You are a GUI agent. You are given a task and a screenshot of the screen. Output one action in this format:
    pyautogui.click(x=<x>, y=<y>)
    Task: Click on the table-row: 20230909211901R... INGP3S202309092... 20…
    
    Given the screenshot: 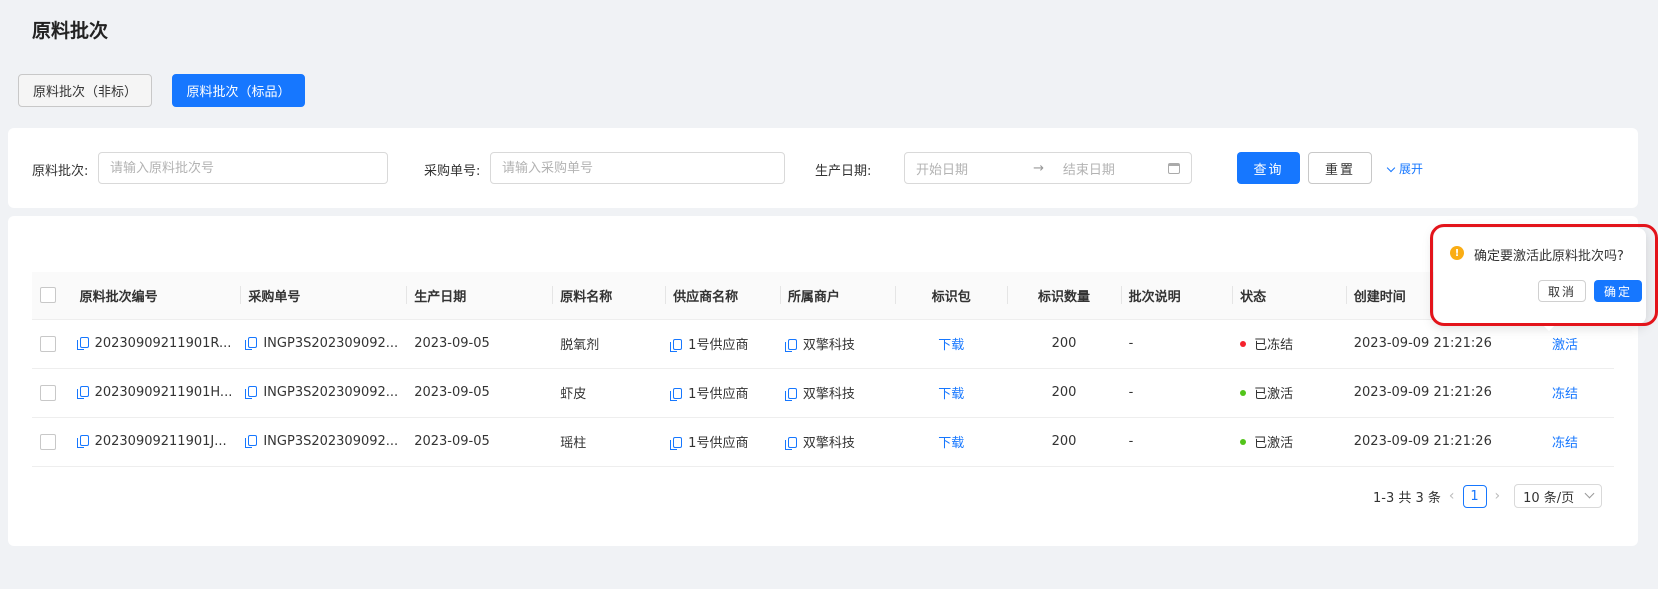 What is the action you would take?
    pyautogui.click(x=823, y=344)
    